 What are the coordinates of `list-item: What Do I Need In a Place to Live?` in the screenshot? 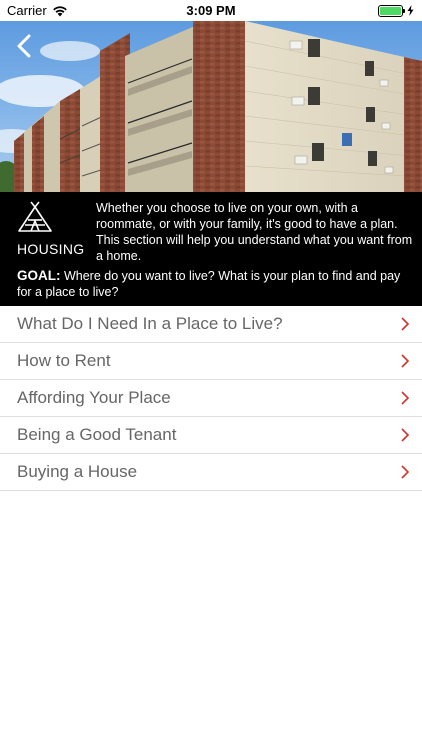 It's located at (211, 324).